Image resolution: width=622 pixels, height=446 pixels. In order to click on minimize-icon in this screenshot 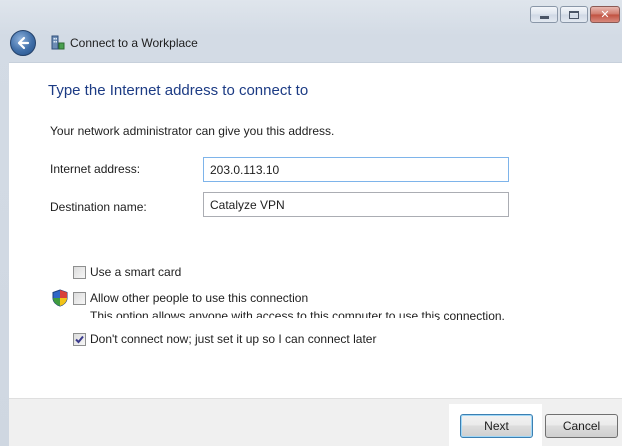, I will do `click(544, 17)`.